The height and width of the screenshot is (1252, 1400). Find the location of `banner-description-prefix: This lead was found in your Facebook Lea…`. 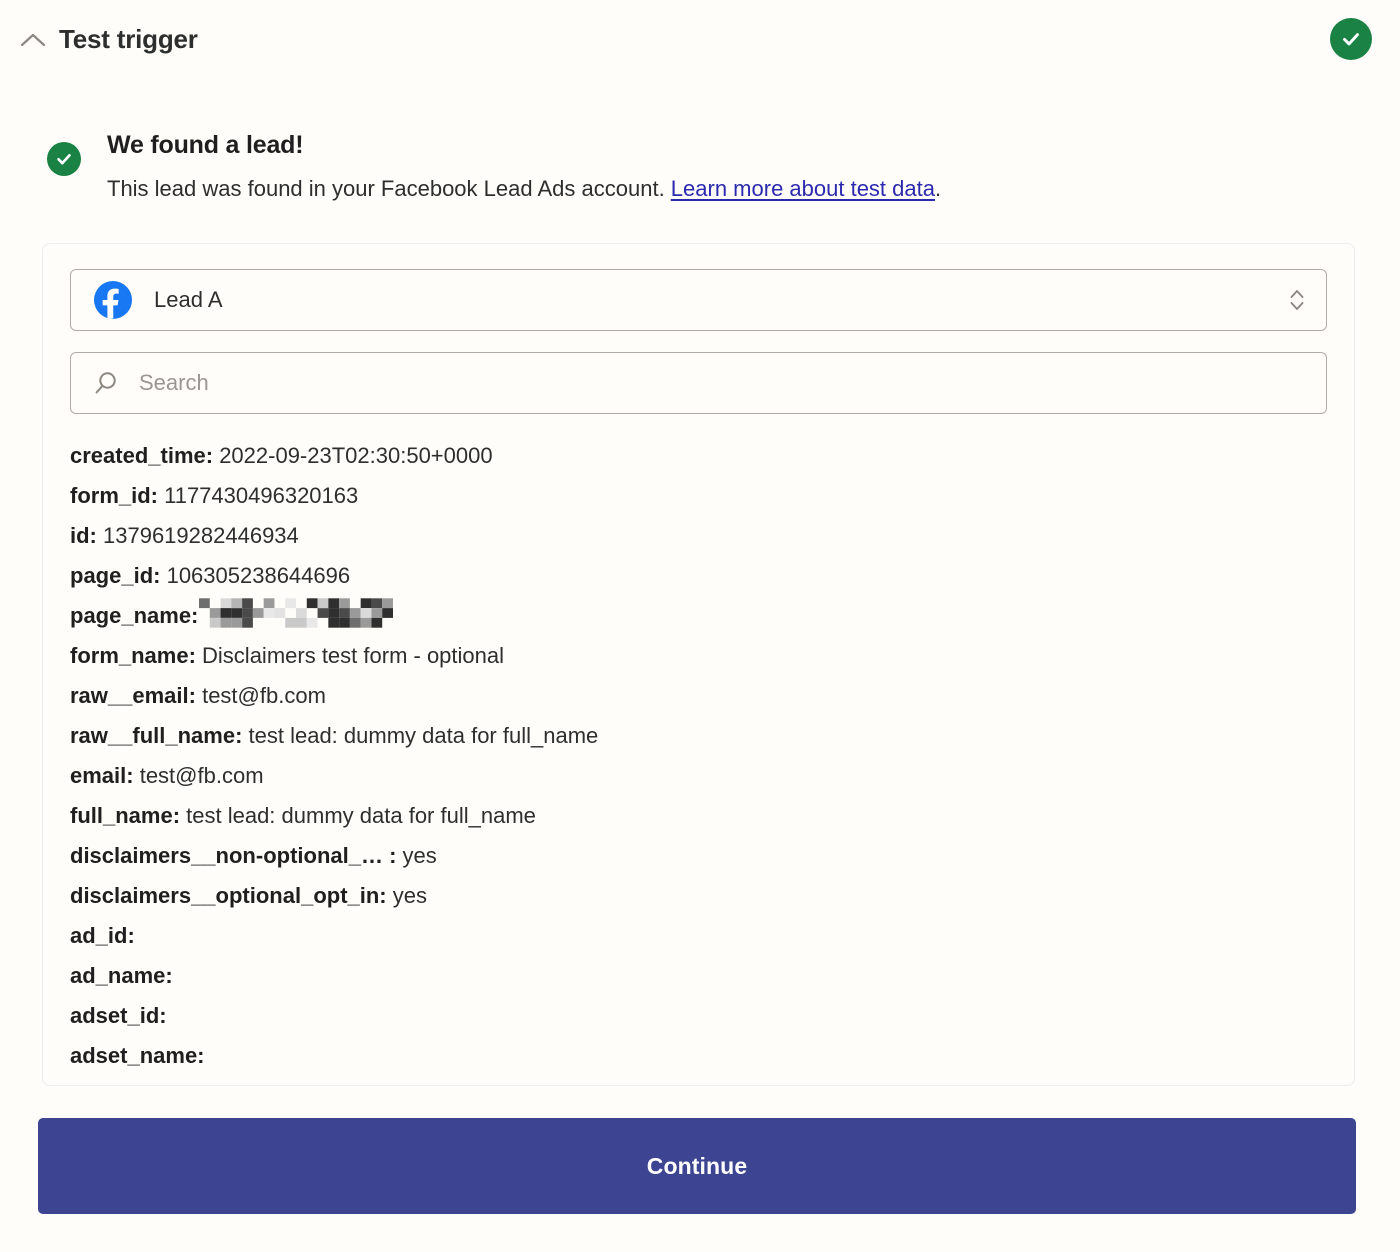

banner-description-prefix: This lead was found in your Facebook Lea… is located at coordinates (389, 188).